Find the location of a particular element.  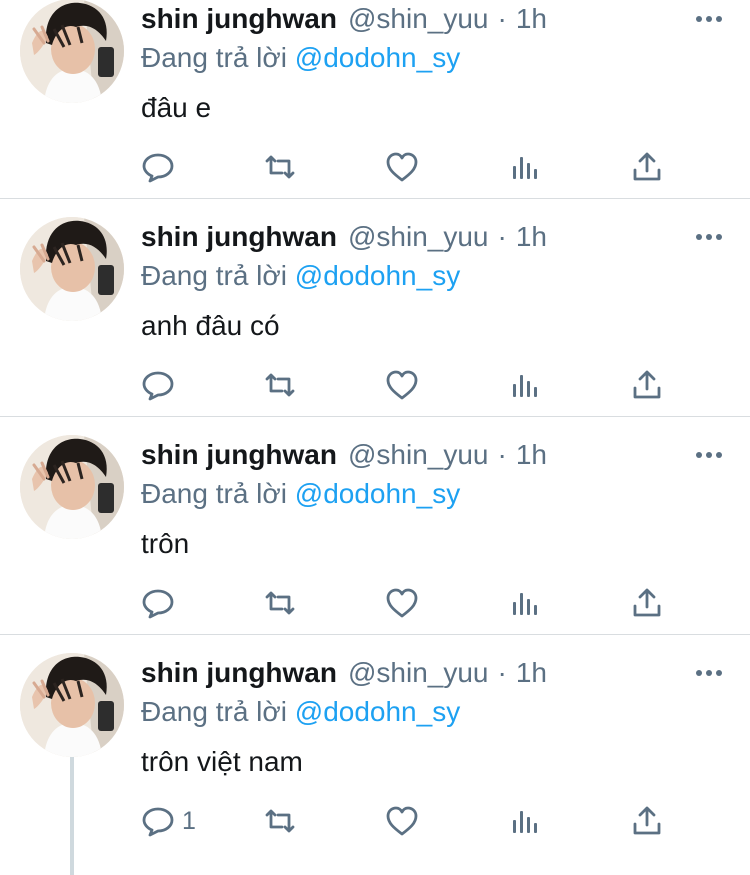

tweet-text: trôn việt nam is located at coordinates (222, 761).